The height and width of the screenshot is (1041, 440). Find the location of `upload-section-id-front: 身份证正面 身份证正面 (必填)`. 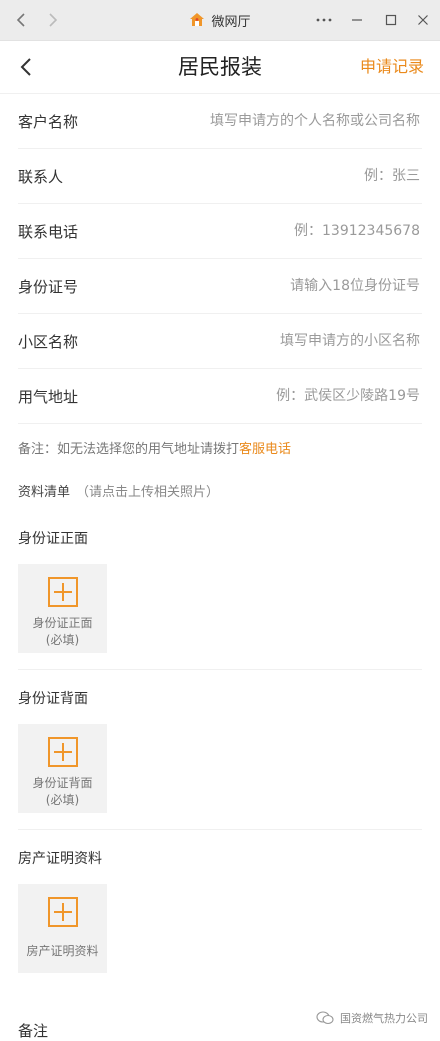

upload-section-id-front: 身份证正面 身份证正面 (必填) is located at coordinates (220, 590).